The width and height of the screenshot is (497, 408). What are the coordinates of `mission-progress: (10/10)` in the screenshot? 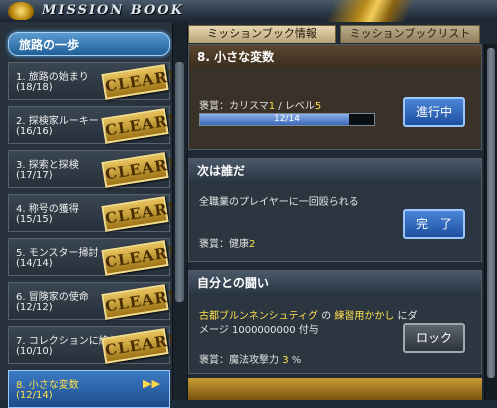 It's located at (34, 351).